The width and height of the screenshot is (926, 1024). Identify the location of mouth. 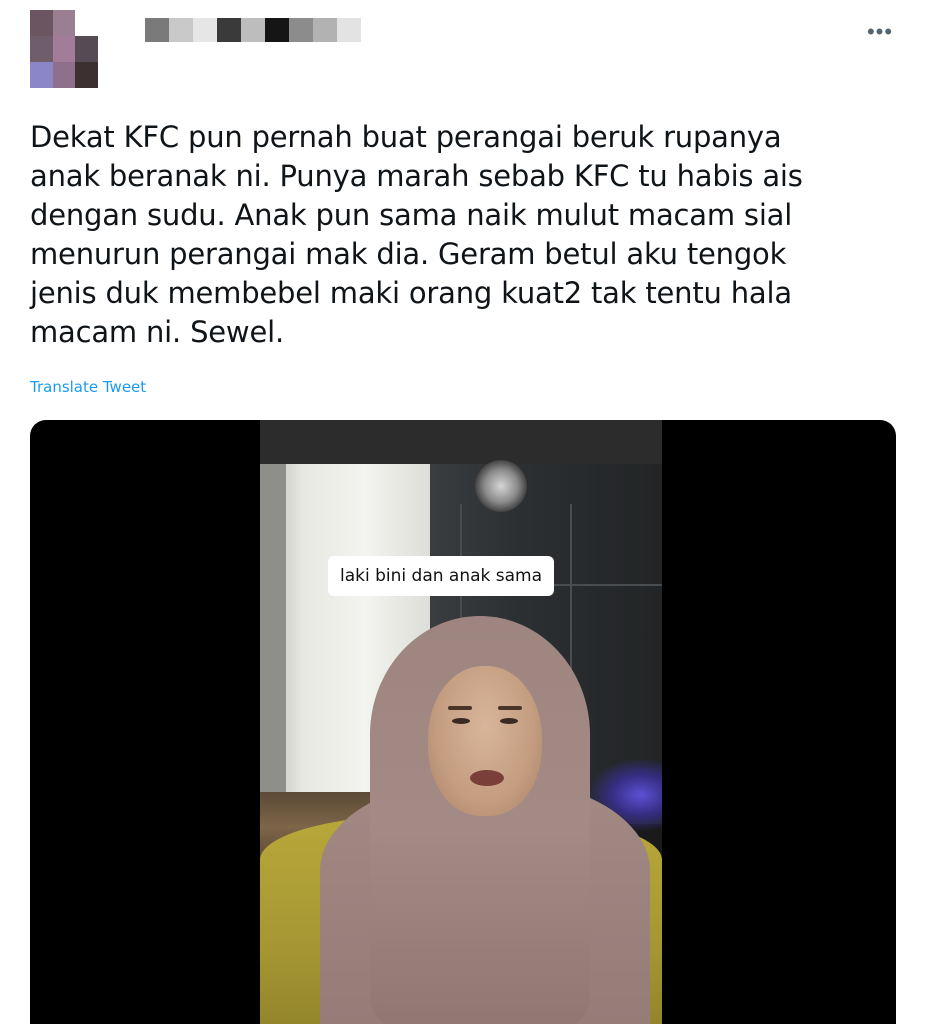
(487, 778).